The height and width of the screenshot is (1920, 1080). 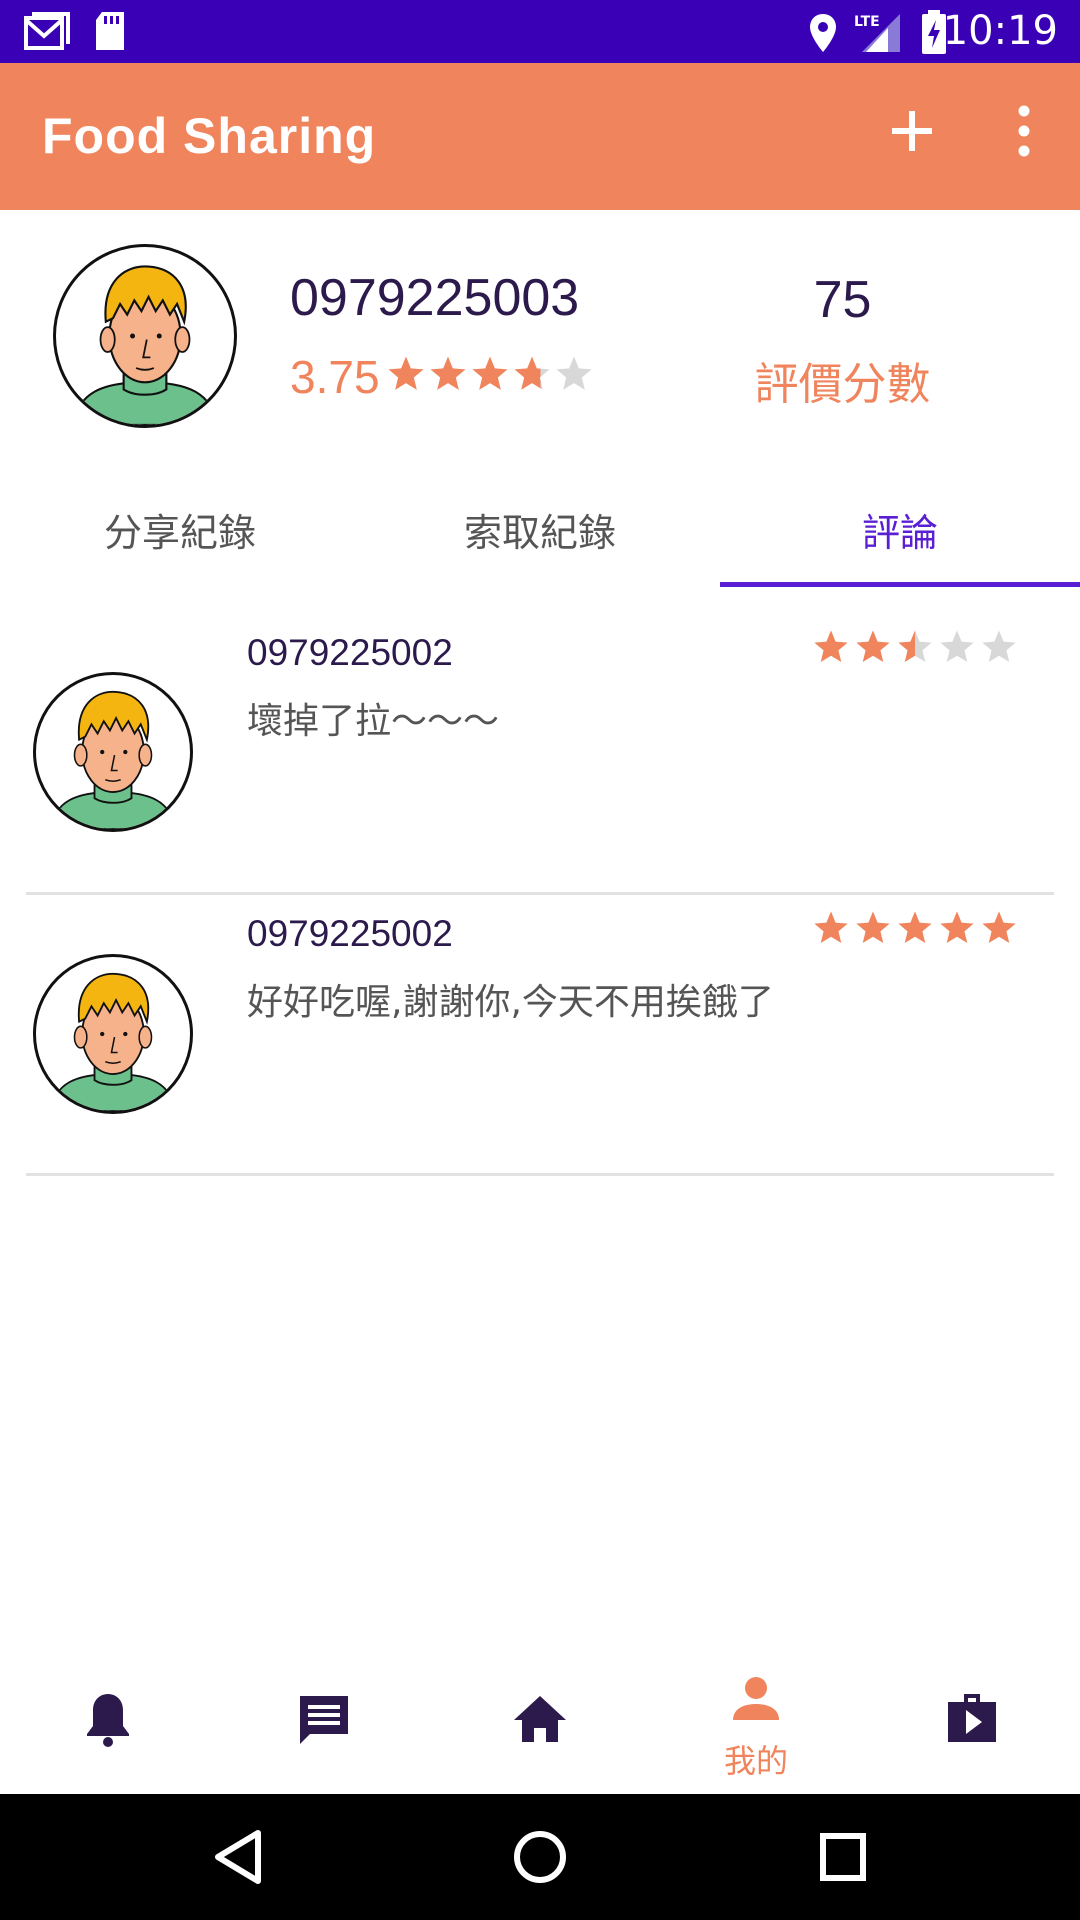 What do you see at coordinates (842, 384) in the screenshot?
I see `score-label: 評價分數` at bounding box center [842, 384].